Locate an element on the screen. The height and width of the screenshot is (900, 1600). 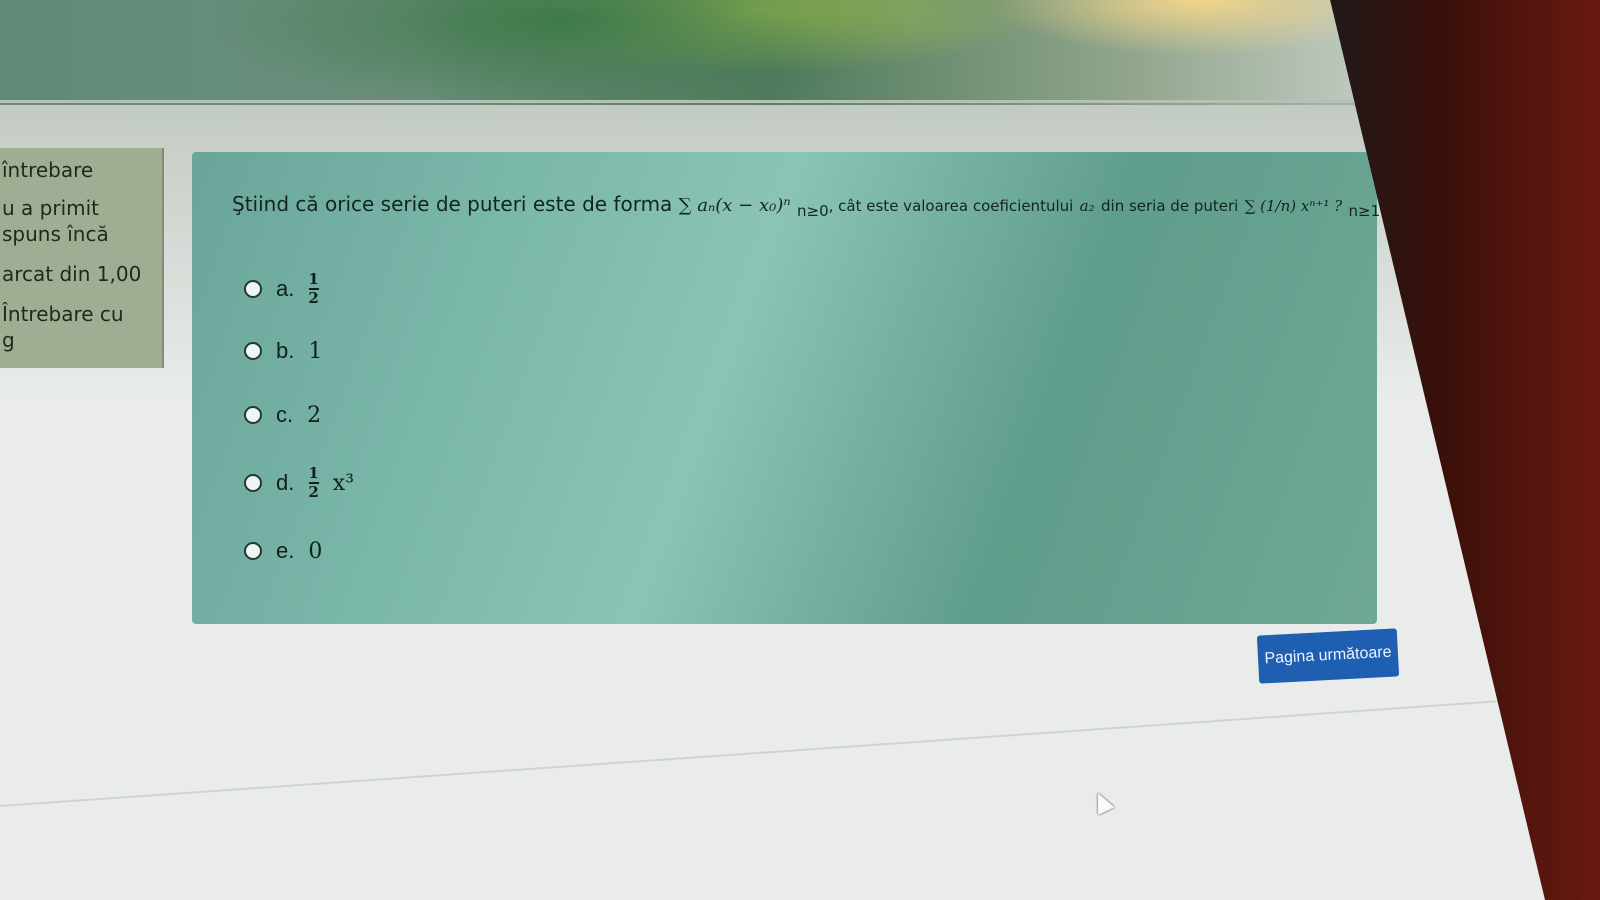
answer-option-a: a. 1 2 is located at coordinates (281, 289).